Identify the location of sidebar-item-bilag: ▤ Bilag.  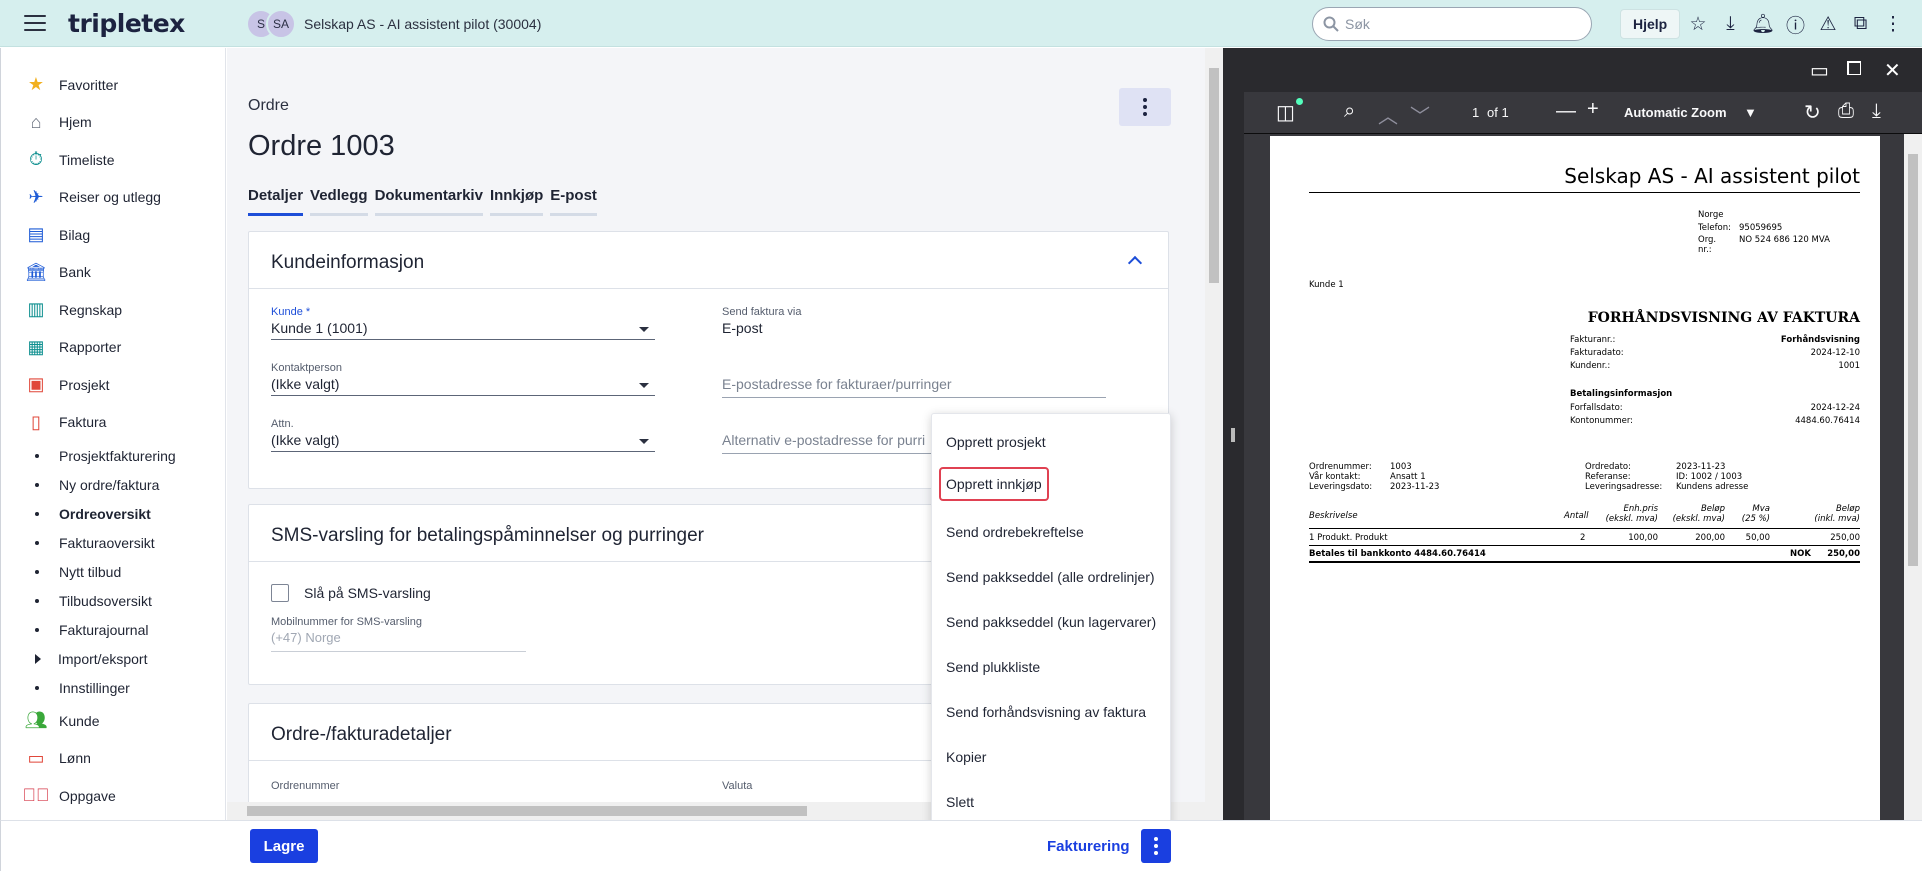
(113, 235).